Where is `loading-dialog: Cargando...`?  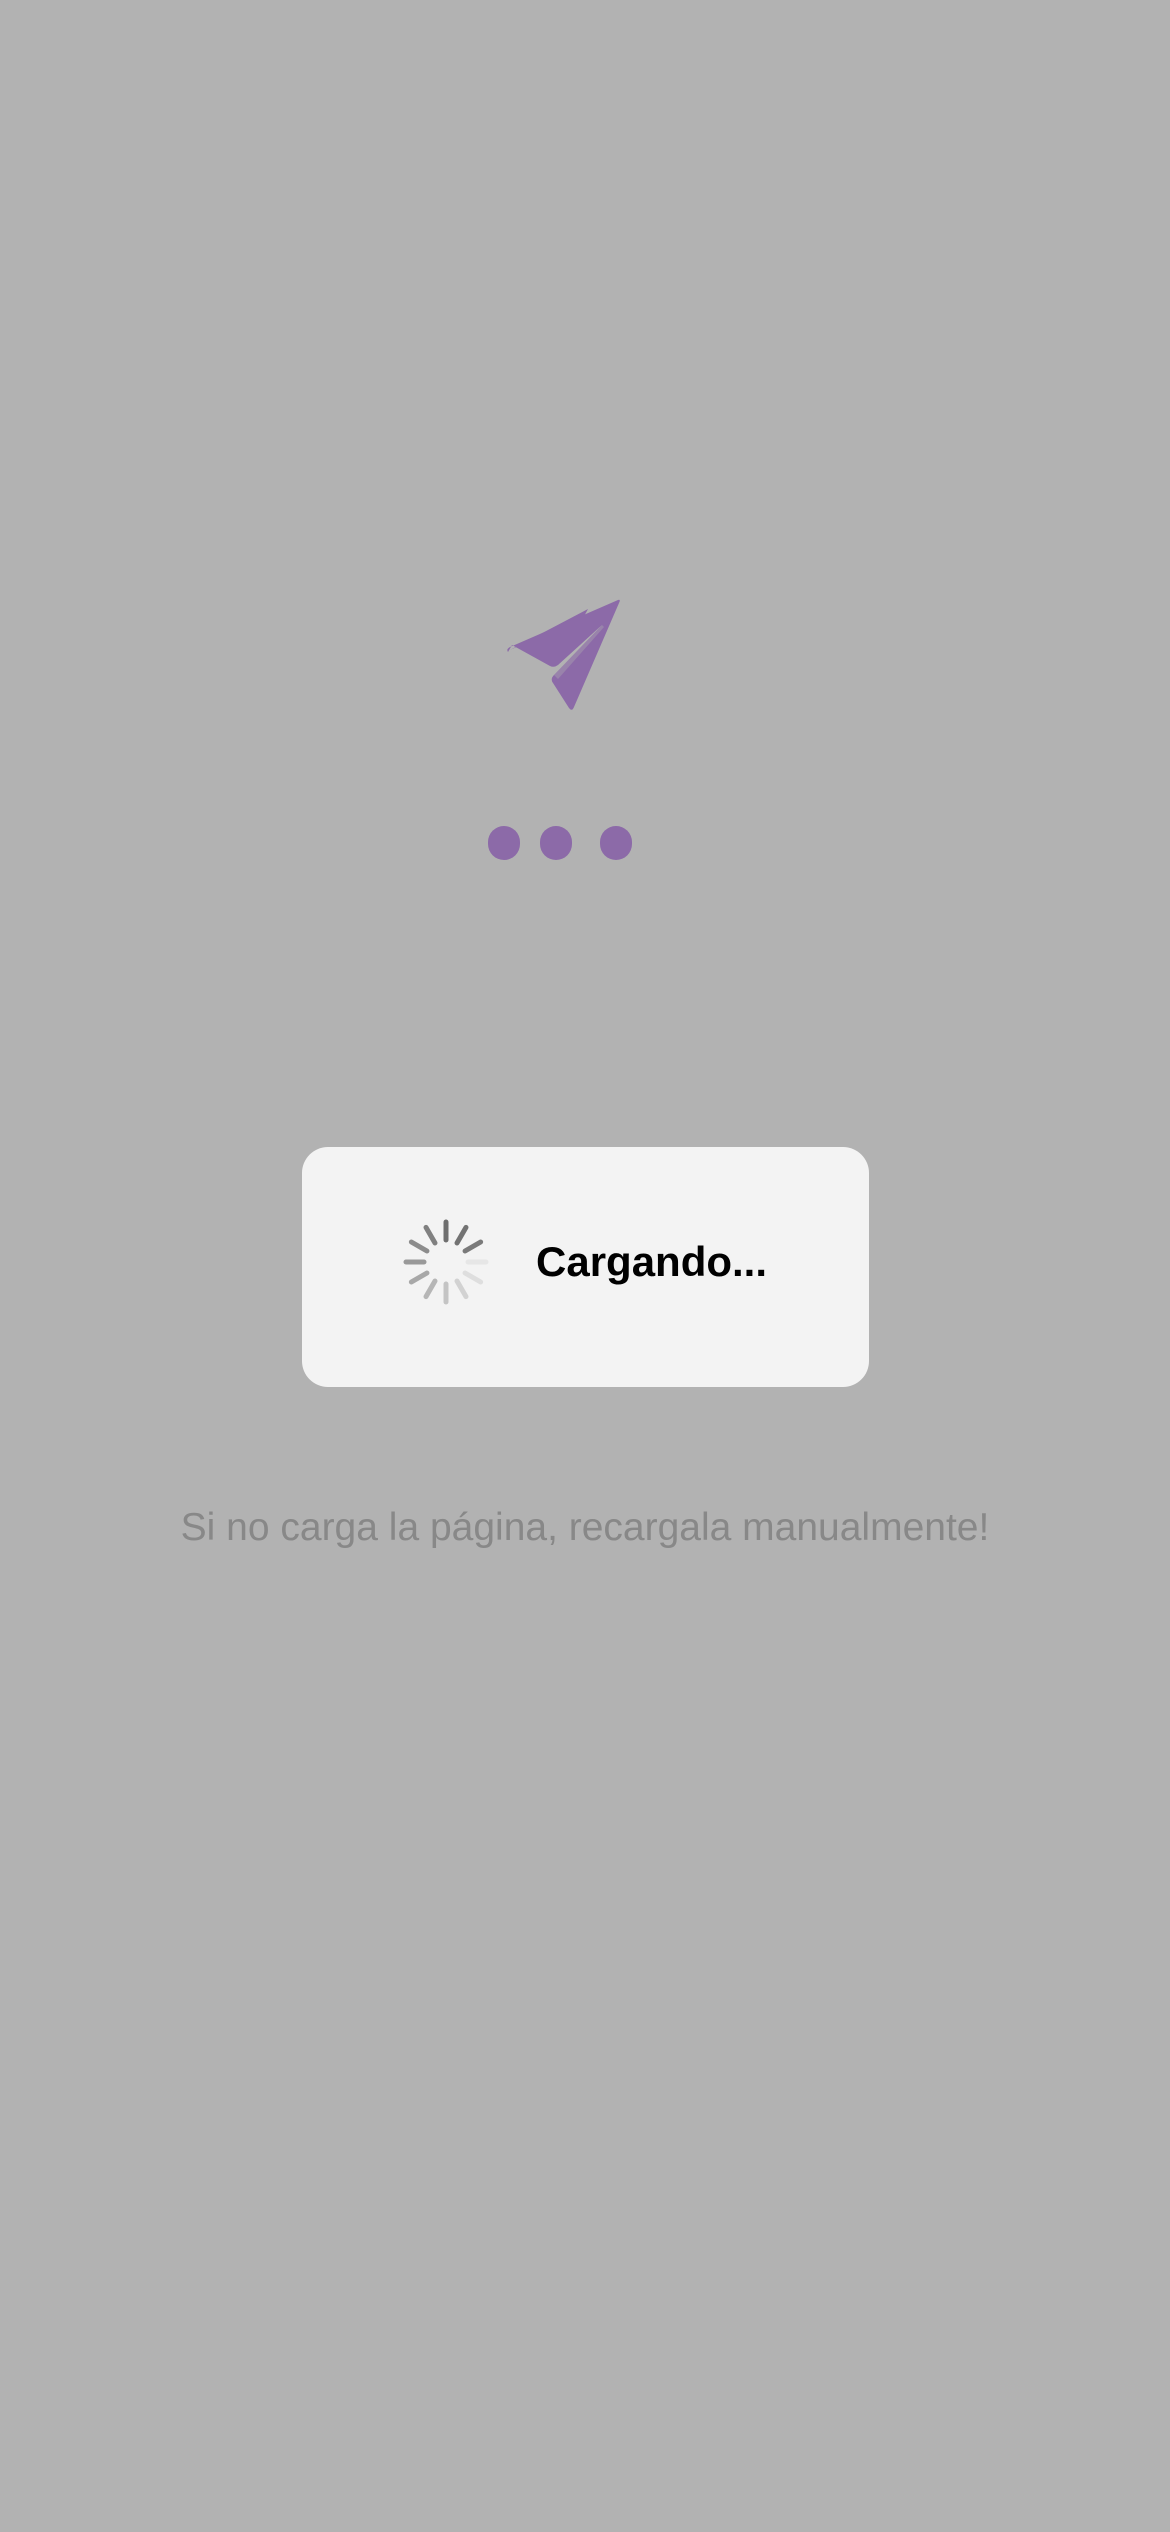
loading-dialog: Cargando... is located at coordinates (585, 1267).